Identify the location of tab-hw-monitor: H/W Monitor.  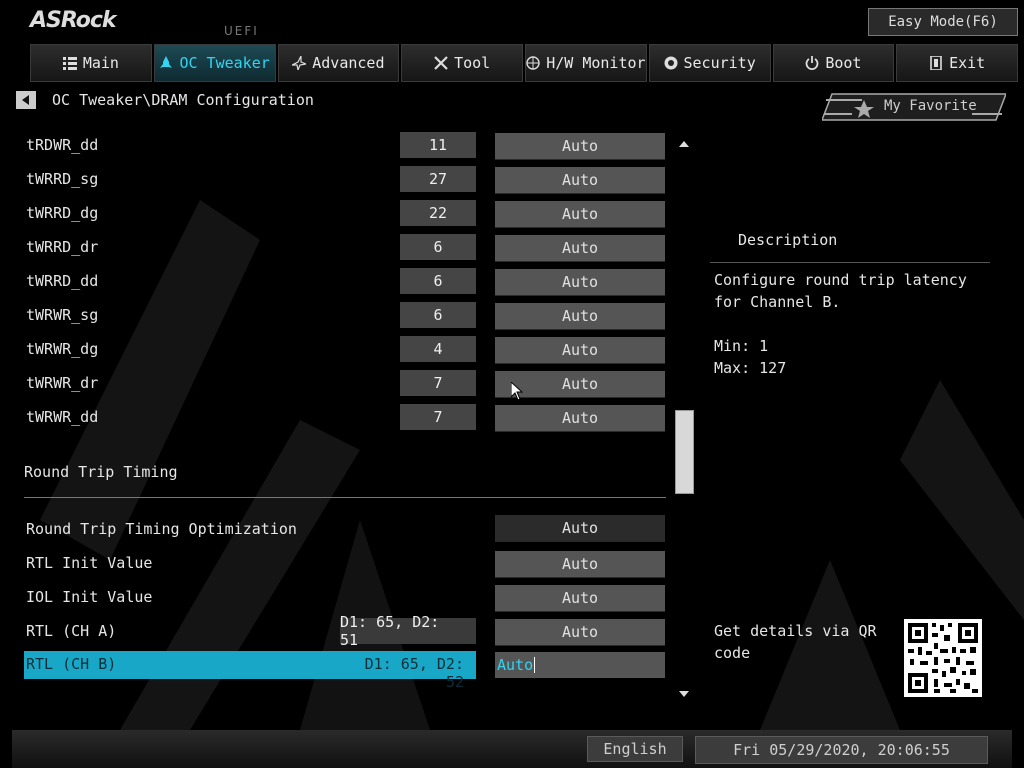
(586, 63).